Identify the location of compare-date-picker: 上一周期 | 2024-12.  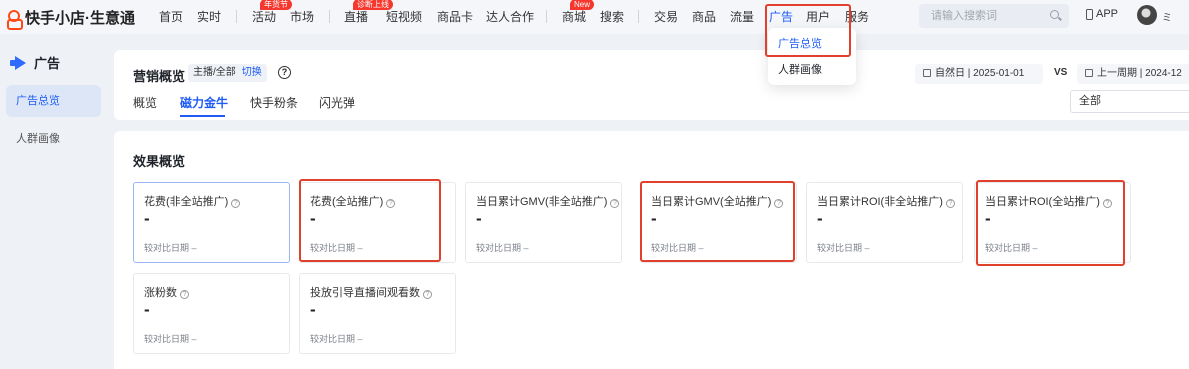
(1133, 74).